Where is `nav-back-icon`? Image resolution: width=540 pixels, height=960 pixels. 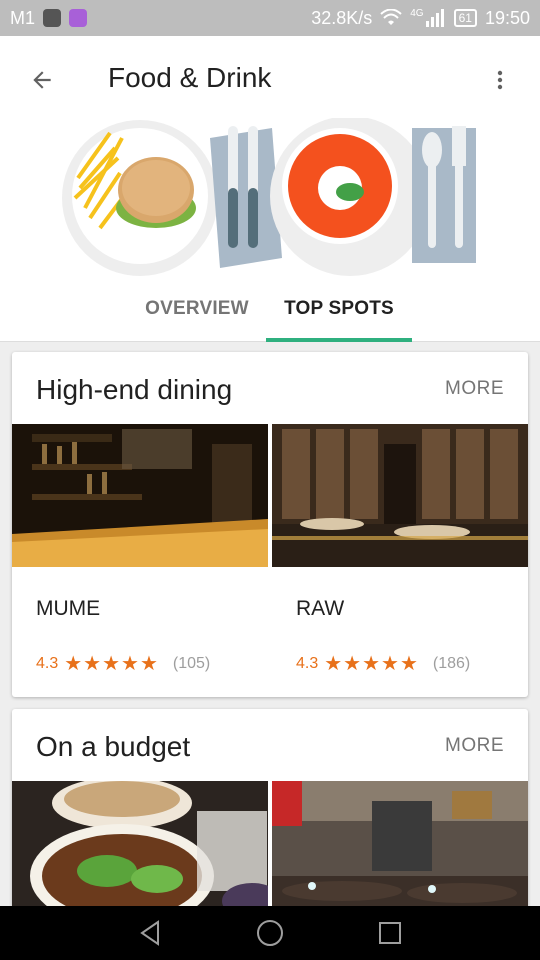
nav-back-icon is located at coordinates (149, 933).